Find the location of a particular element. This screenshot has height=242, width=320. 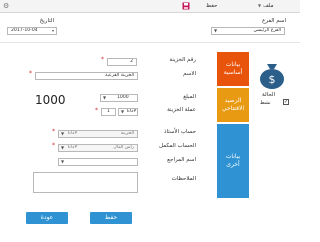

branch-label: اسم الفرع is located at coordinates (274, 21).